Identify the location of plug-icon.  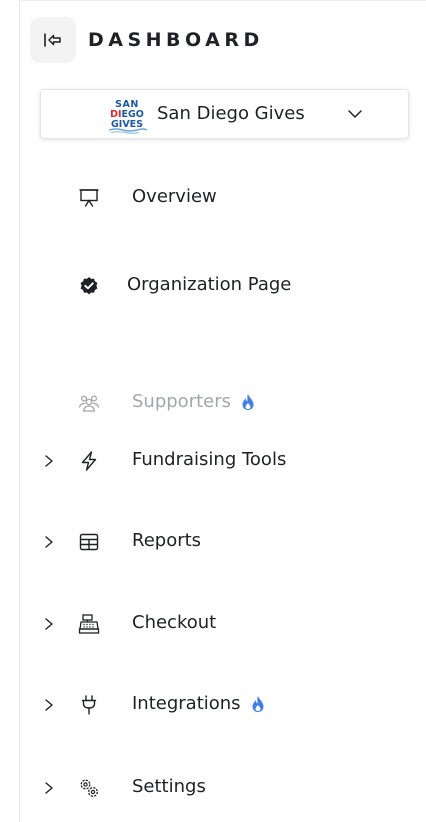
(89, 705).